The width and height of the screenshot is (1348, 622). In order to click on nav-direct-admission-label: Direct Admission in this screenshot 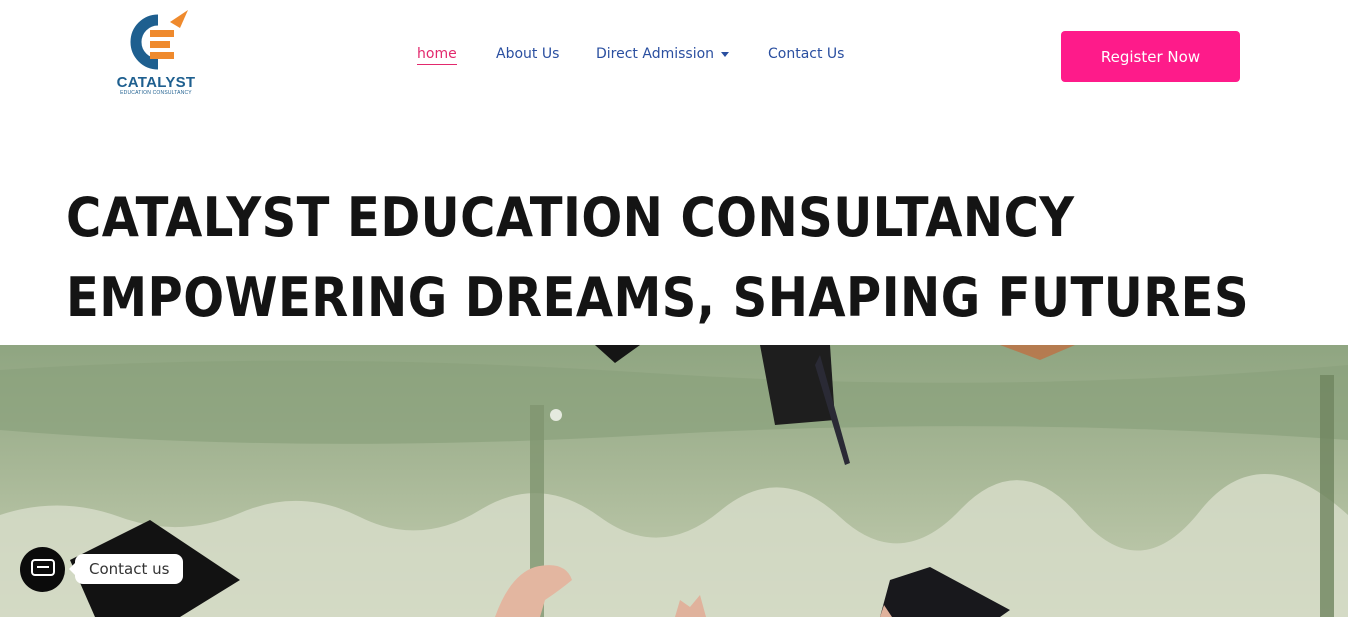, I will do `click(655, 54)`.